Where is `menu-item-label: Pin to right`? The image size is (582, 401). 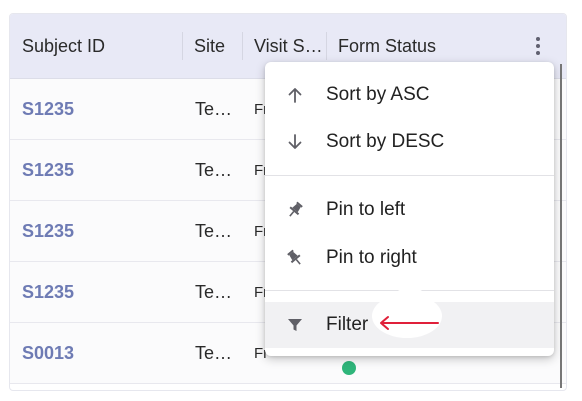
menu-item-label: Pin to right is located at coordinates (371, 257).